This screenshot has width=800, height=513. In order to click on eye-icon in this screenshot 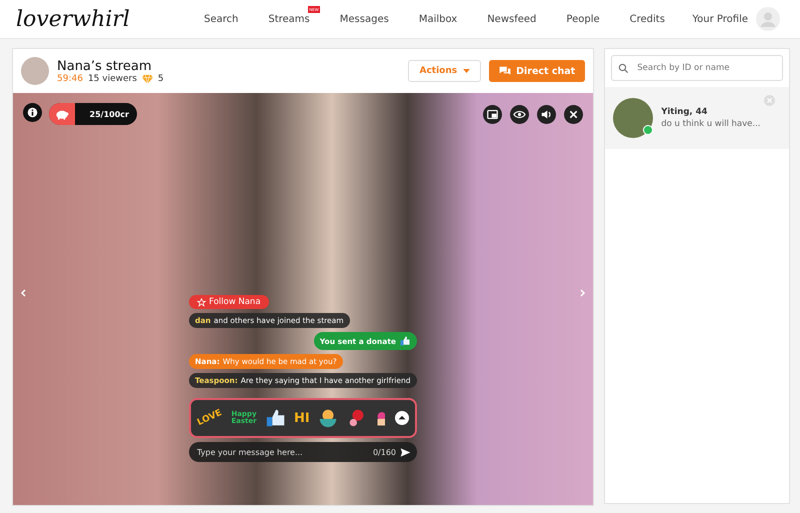, I will do `click(520, 114)`.